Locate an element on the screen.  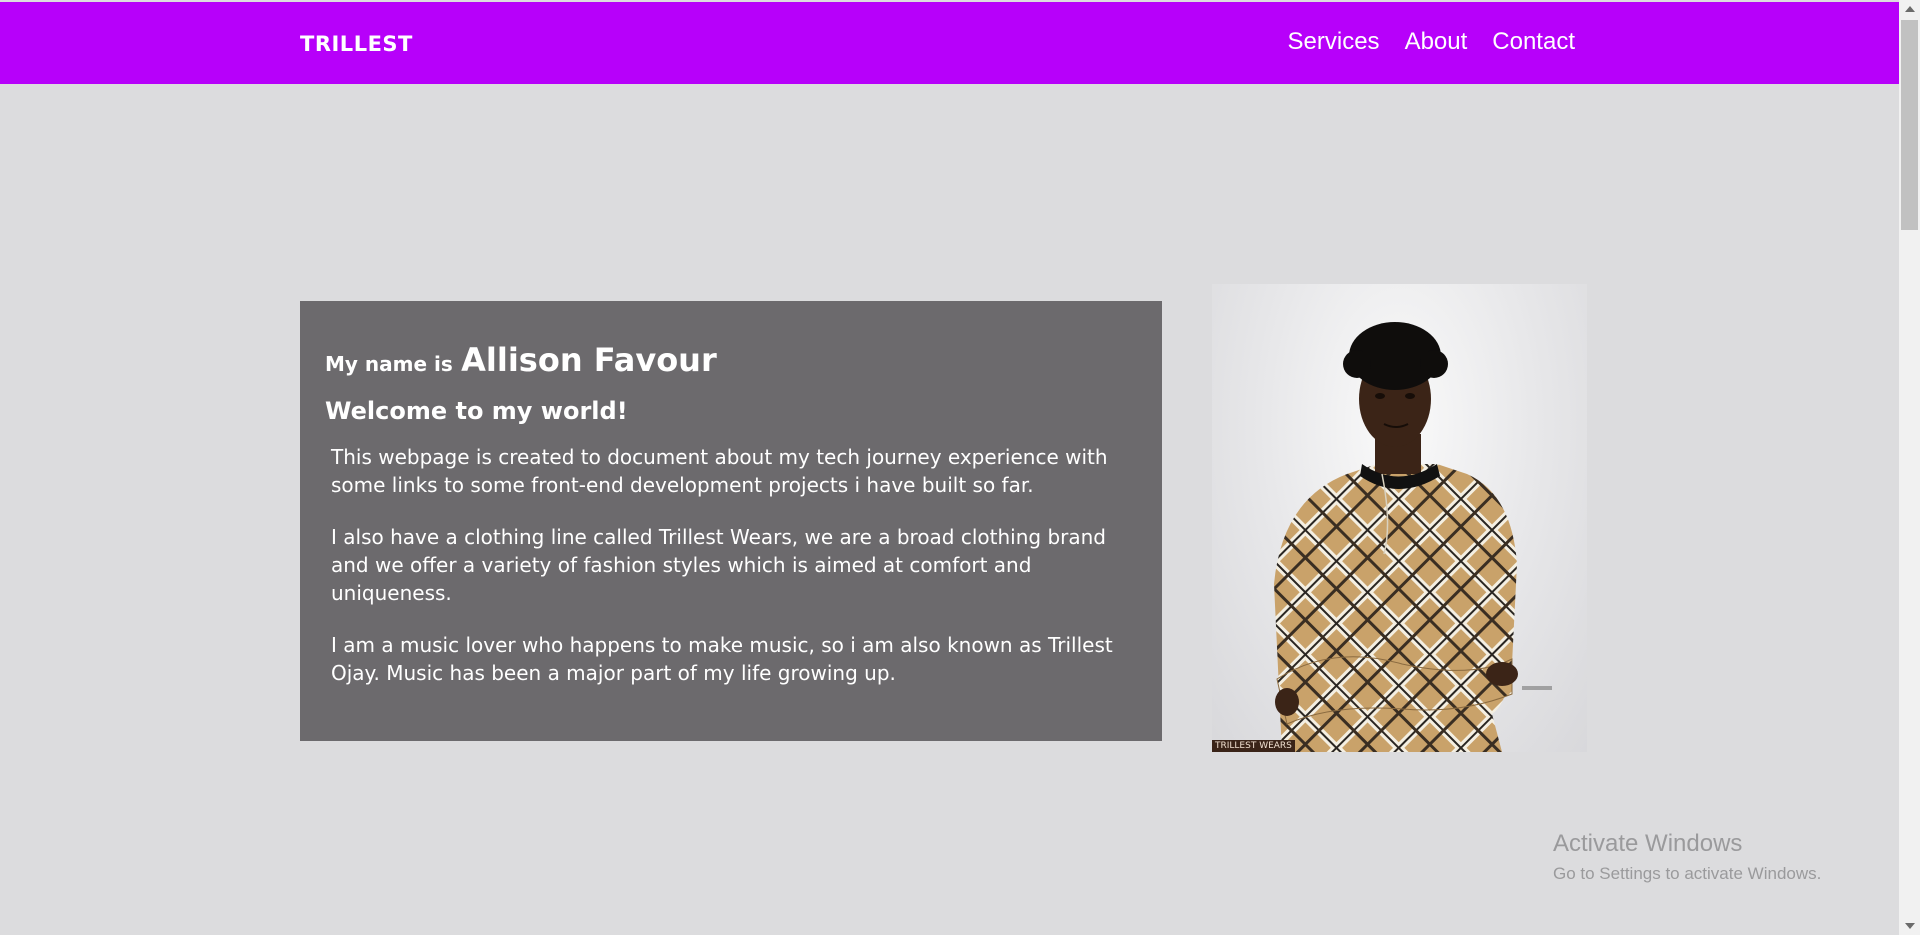
intro-heading: My name is Allison Favour is located at coordinates (731, 360).